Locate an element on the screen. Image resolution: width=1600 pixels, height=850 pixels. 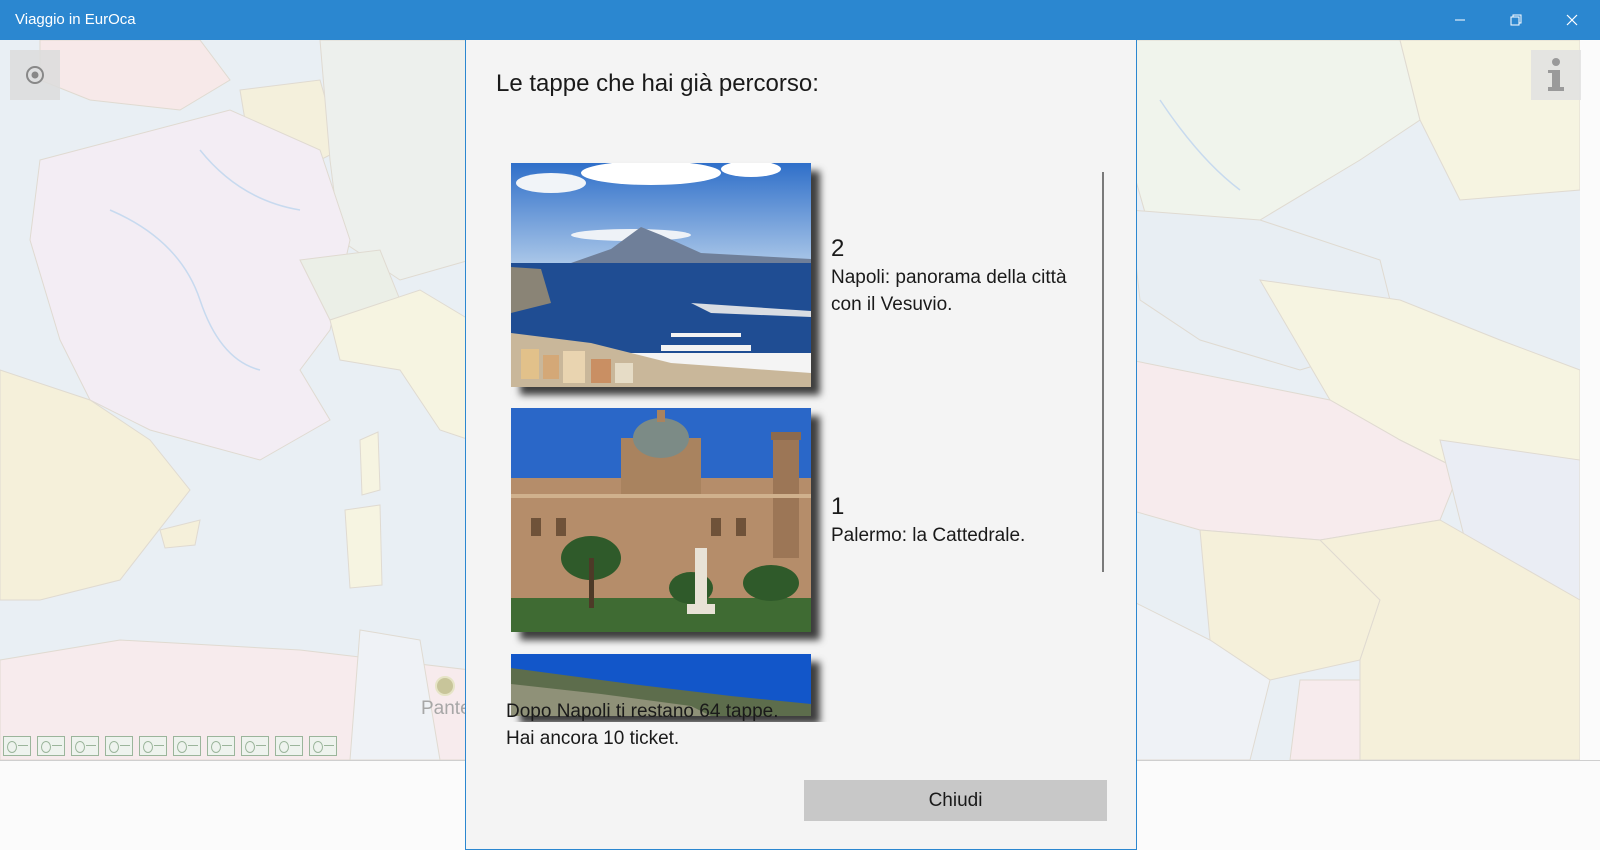
info-icon is located at coordinates (1556, 74).